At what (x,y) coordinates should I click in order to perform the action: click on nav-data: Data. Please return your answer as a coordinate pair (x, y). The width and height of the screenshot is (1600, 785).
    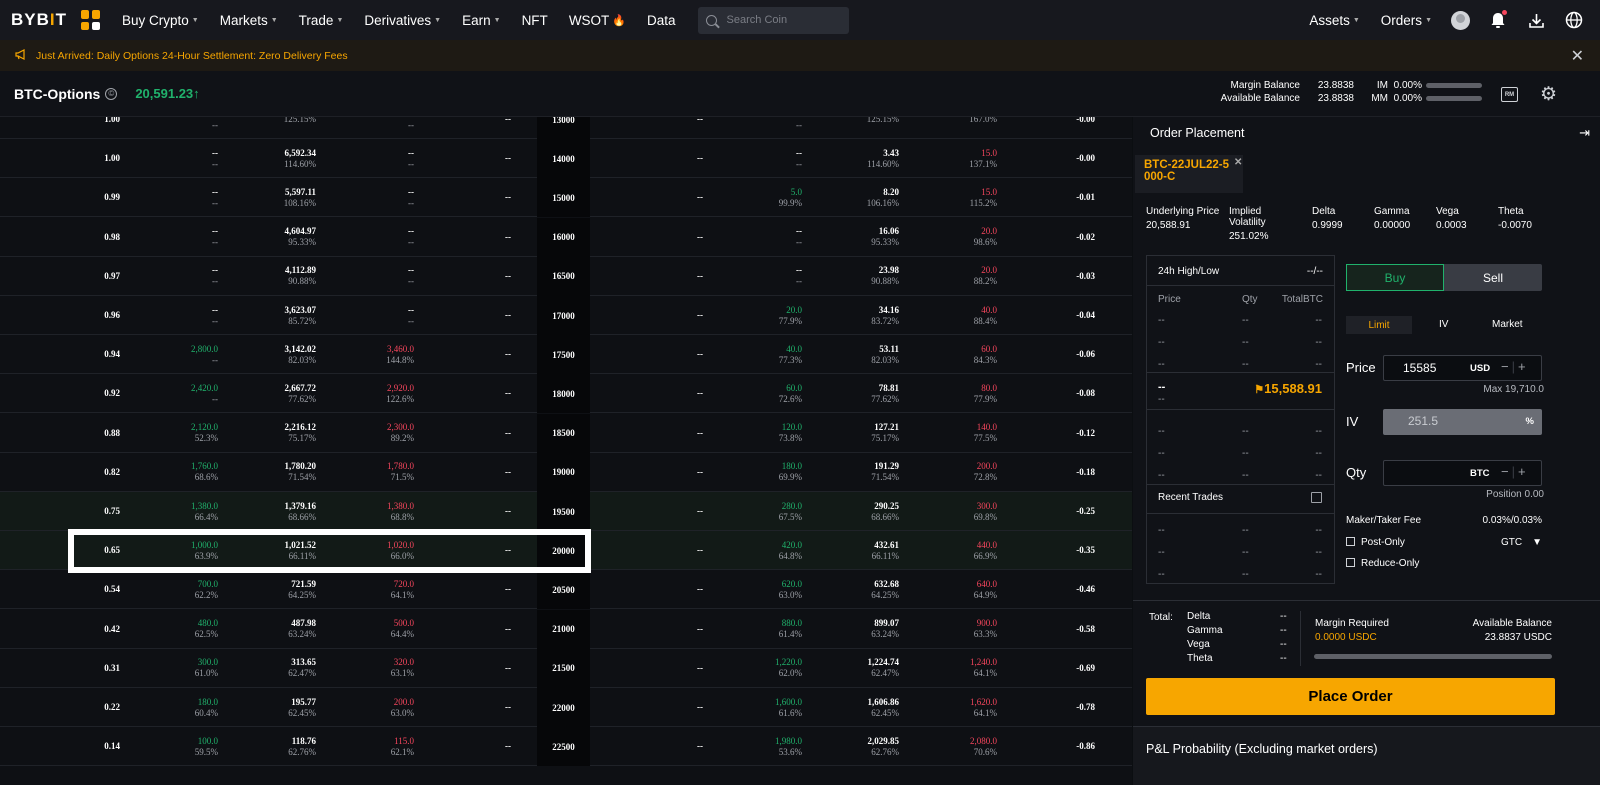
    Looking at the image, I should click on (661, 20).